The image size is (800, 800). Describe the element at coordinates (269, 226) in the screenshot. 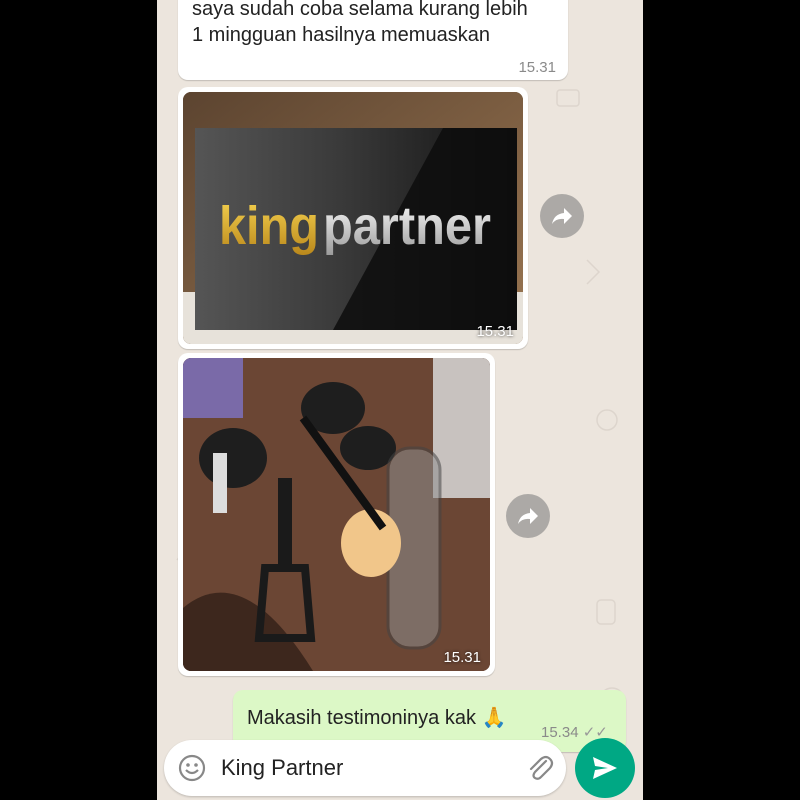

I see `logo-word-king: king` at that location.